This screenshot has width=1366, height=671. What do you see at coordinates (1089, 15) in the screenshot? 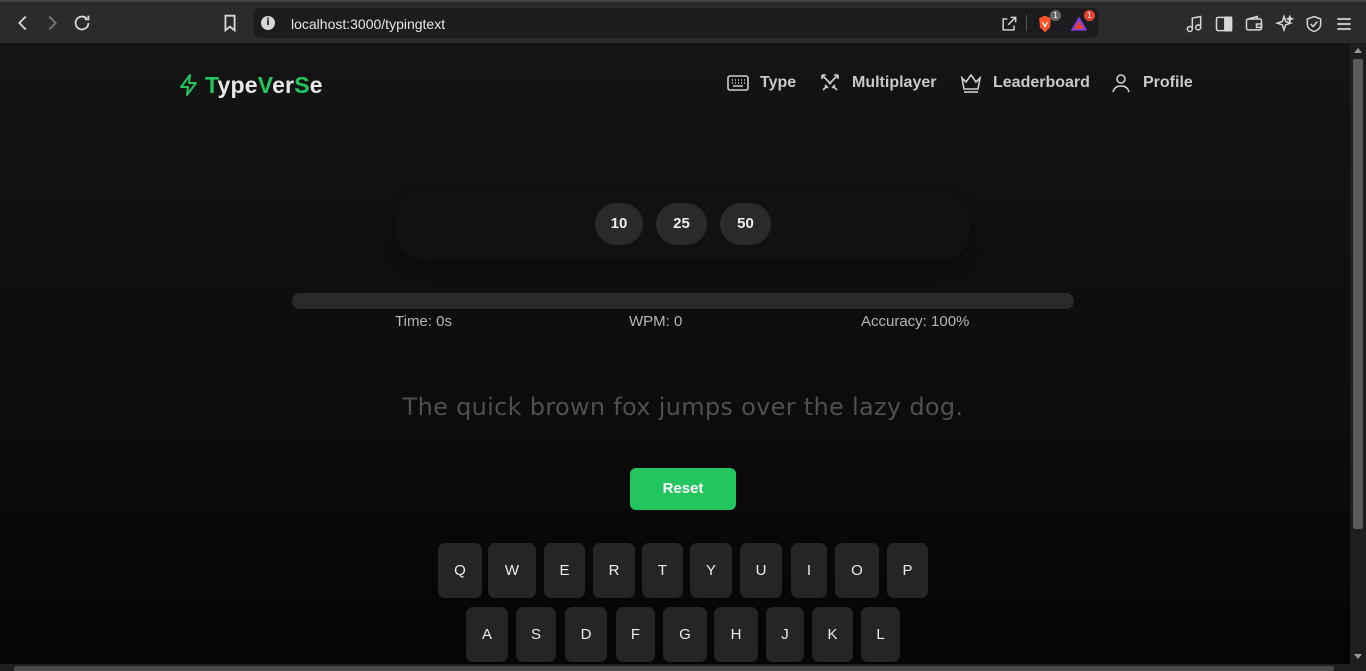
I see `brave-rewards-badge: 1` at bounding box center [1089, 15].